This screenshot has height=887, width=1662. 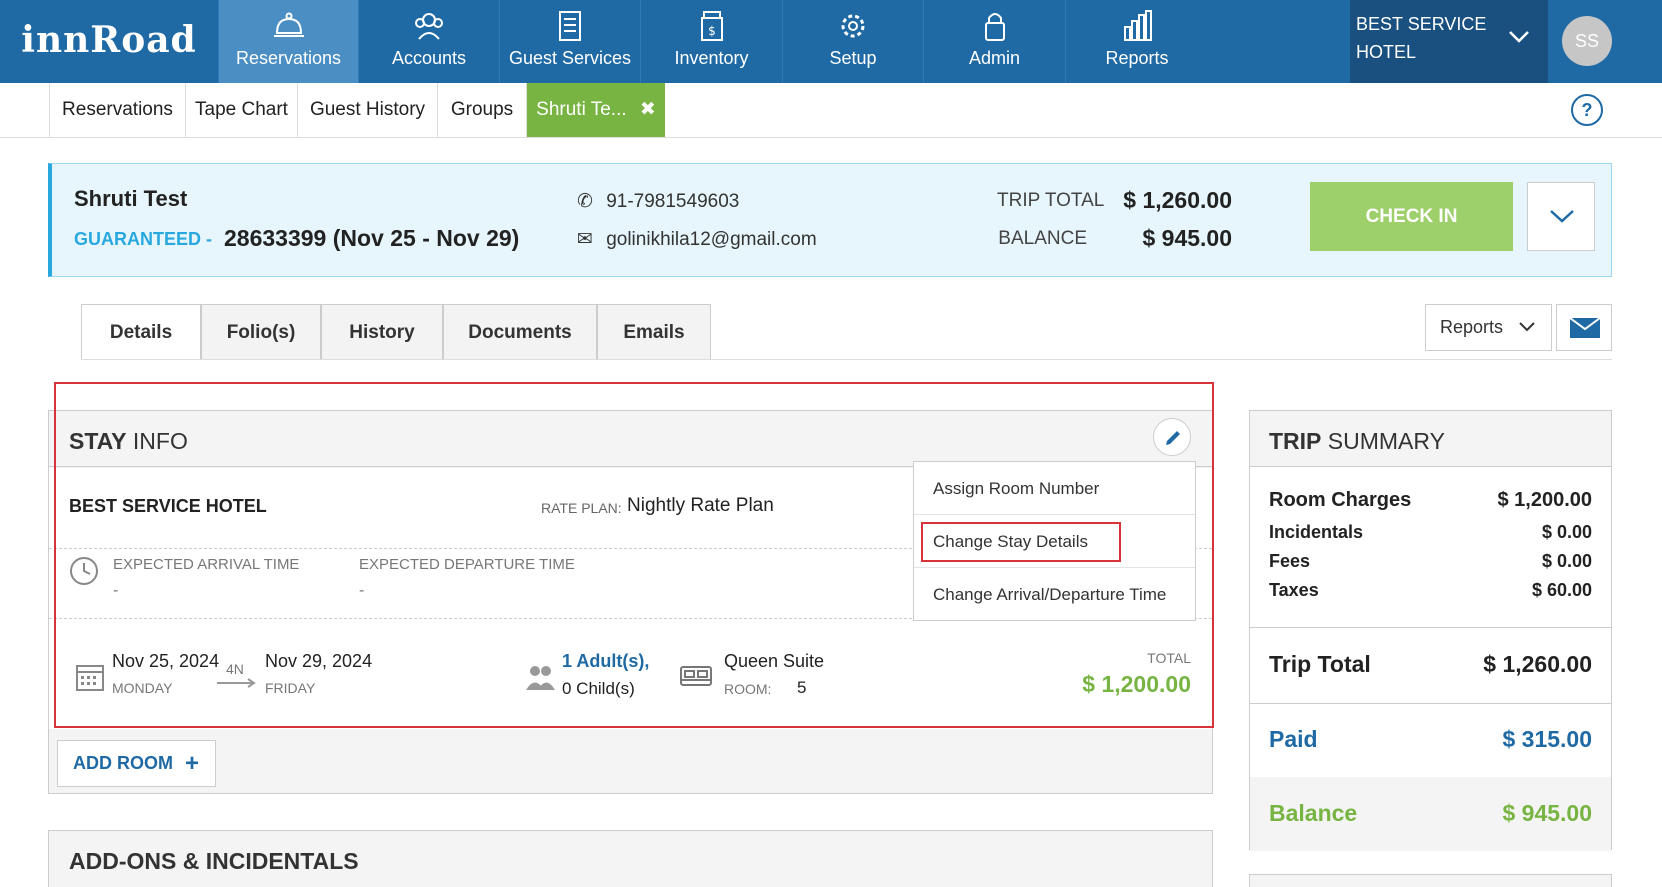 What do you see at coordinates (630, 858) in the screenshot?
I see `addons-incidentals-panel: ADD-ONS & INCIDENTALS` at bounding box center [630, 858].